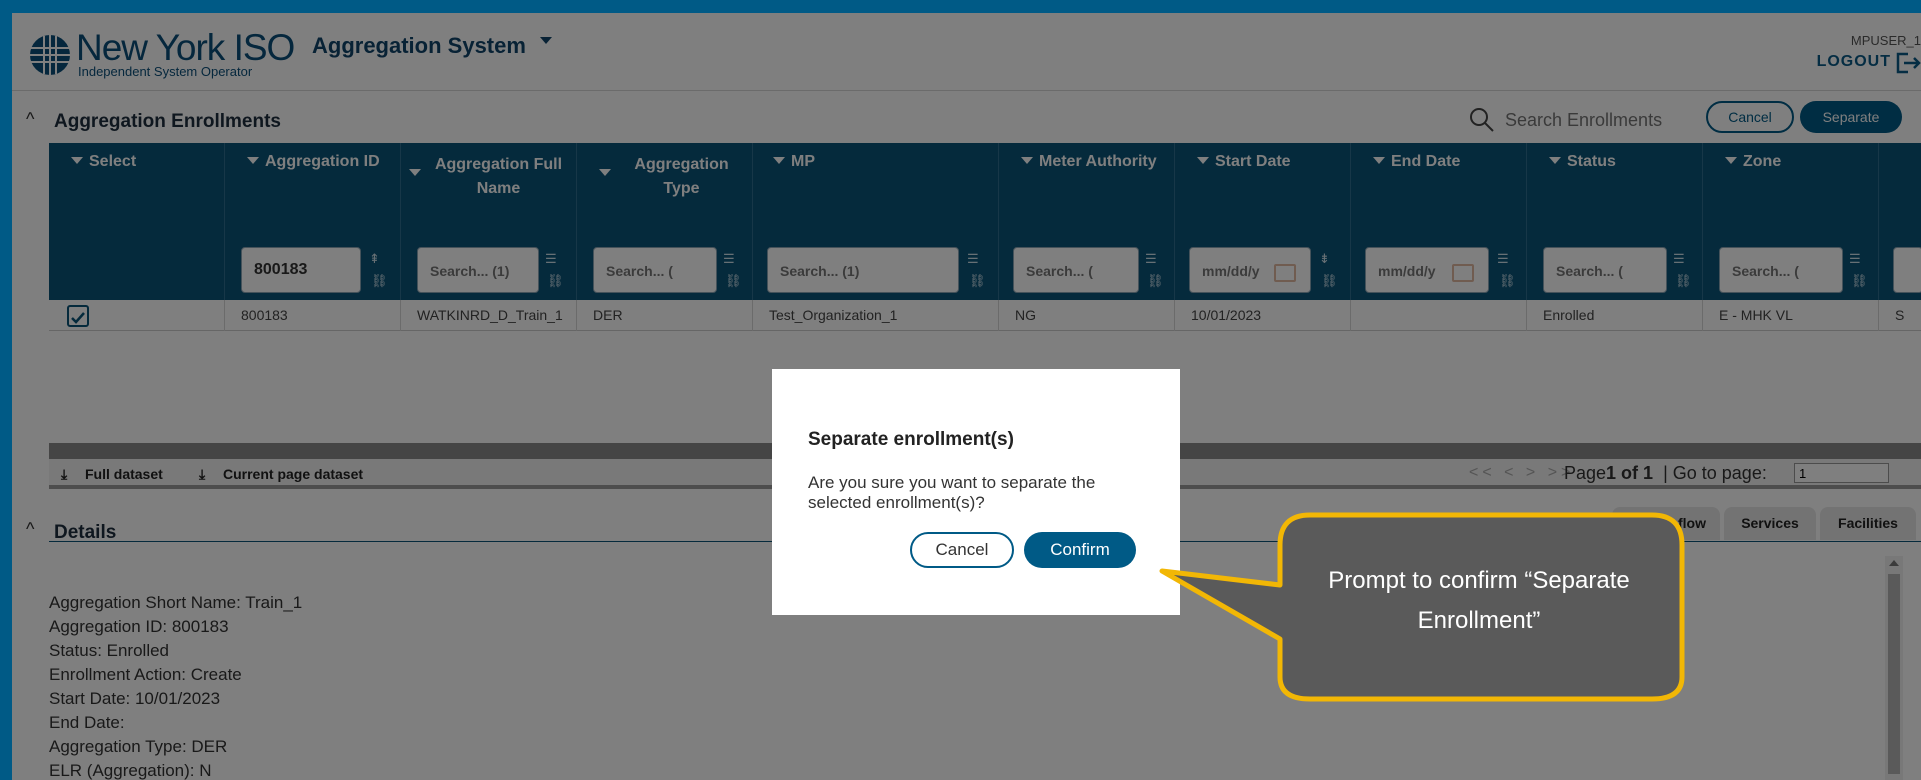  What do you see at coordinates (911, 439) in the screenshot?
I see `dialog-title: Separate enrollment(s)` at bounding box center [911, 439].